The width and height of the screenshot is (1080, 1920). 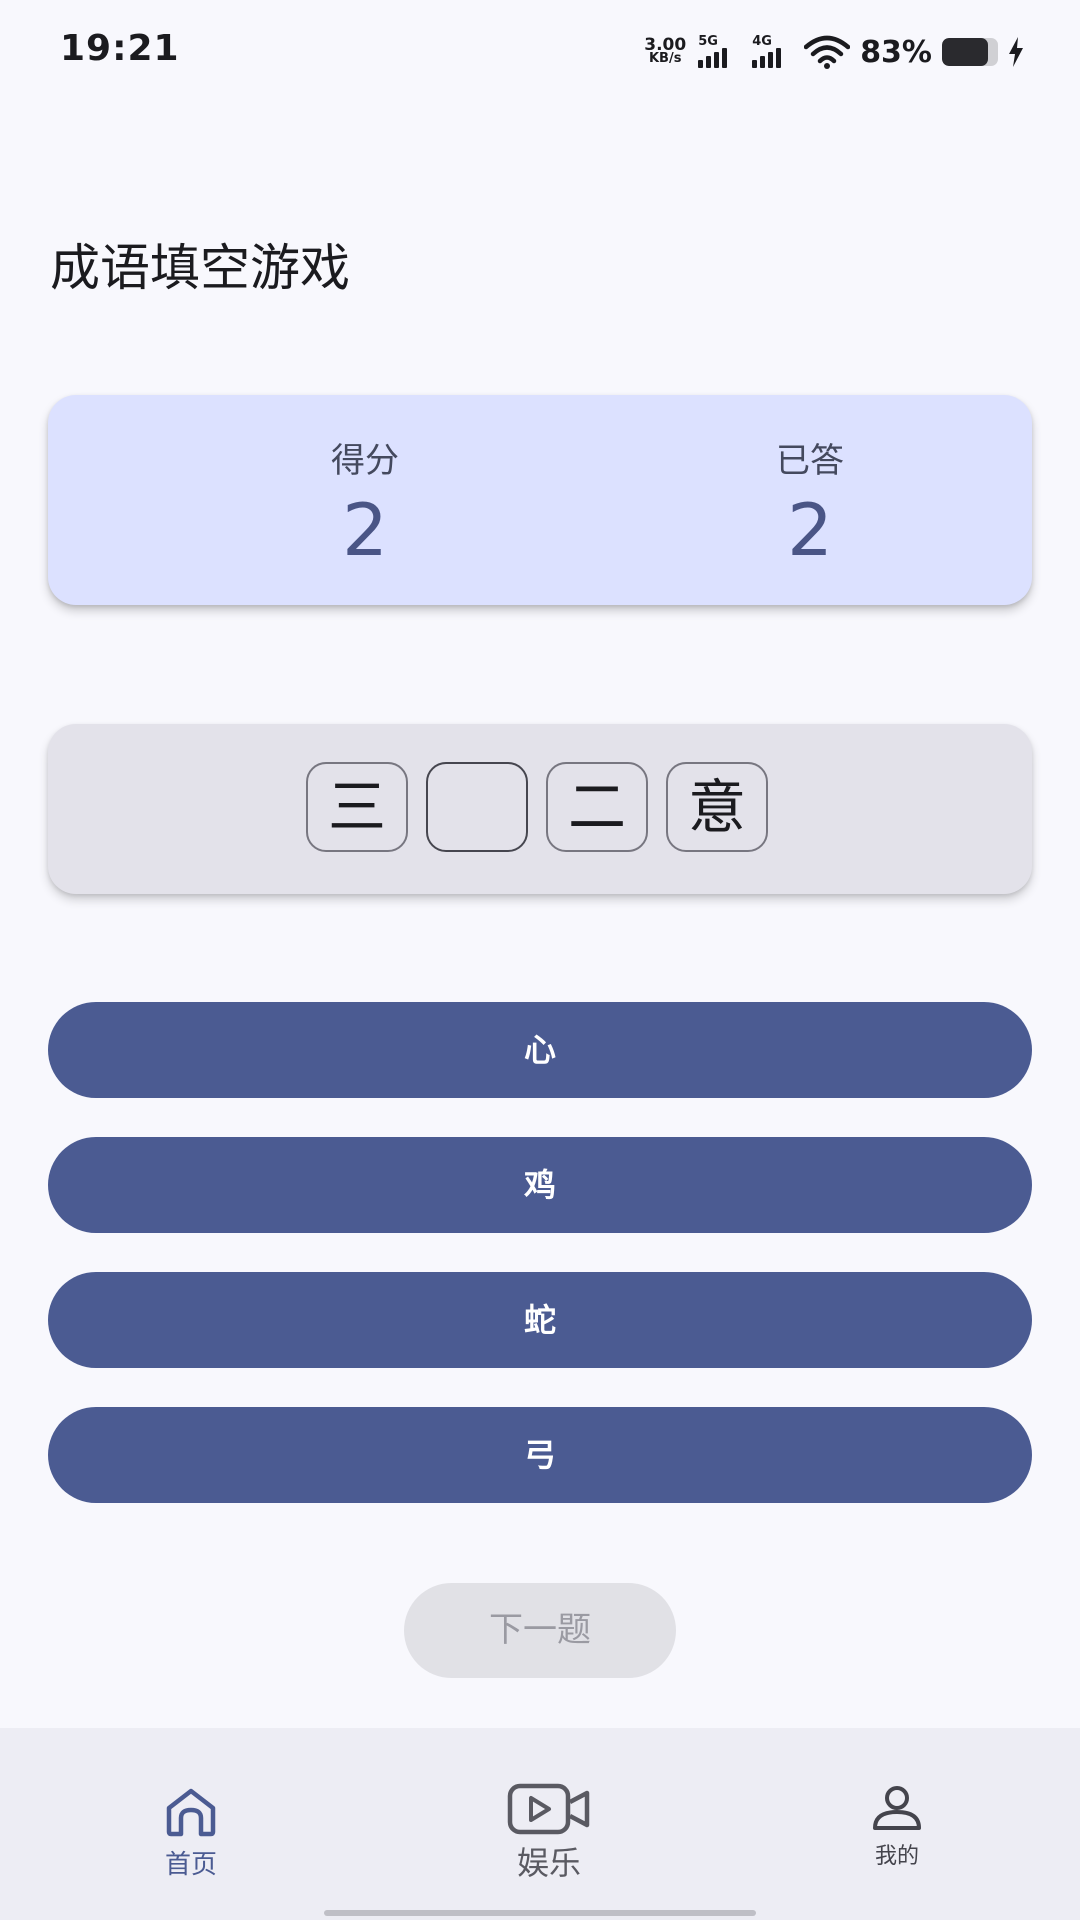 I want to click on score-value: 2, so click(x=365, y=530).